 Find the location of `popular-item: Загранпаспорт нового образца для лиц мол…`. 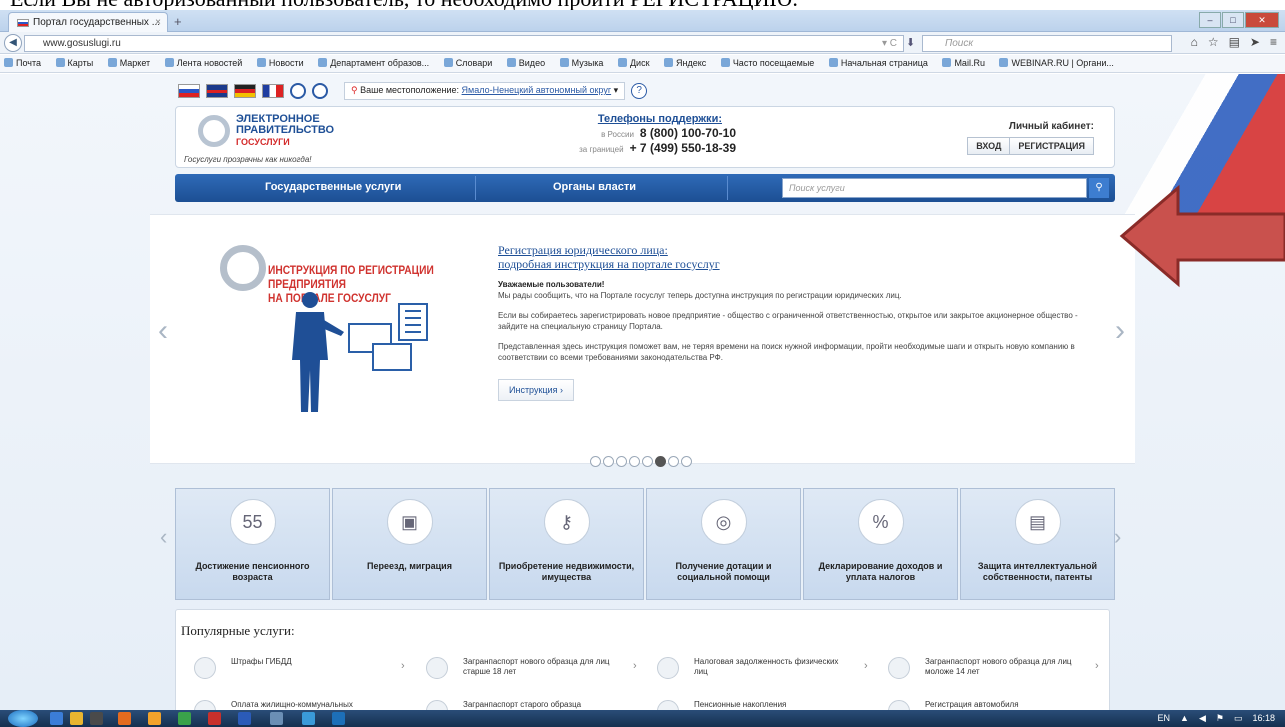

popular-item: Загранпаспорт нового образца для лиц мол… is located at coordinates (984, 672).